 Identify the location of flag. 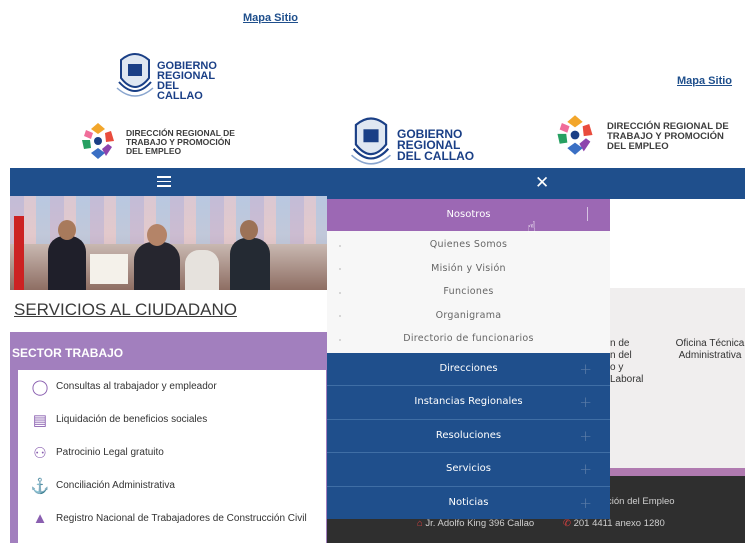
(19, 253).